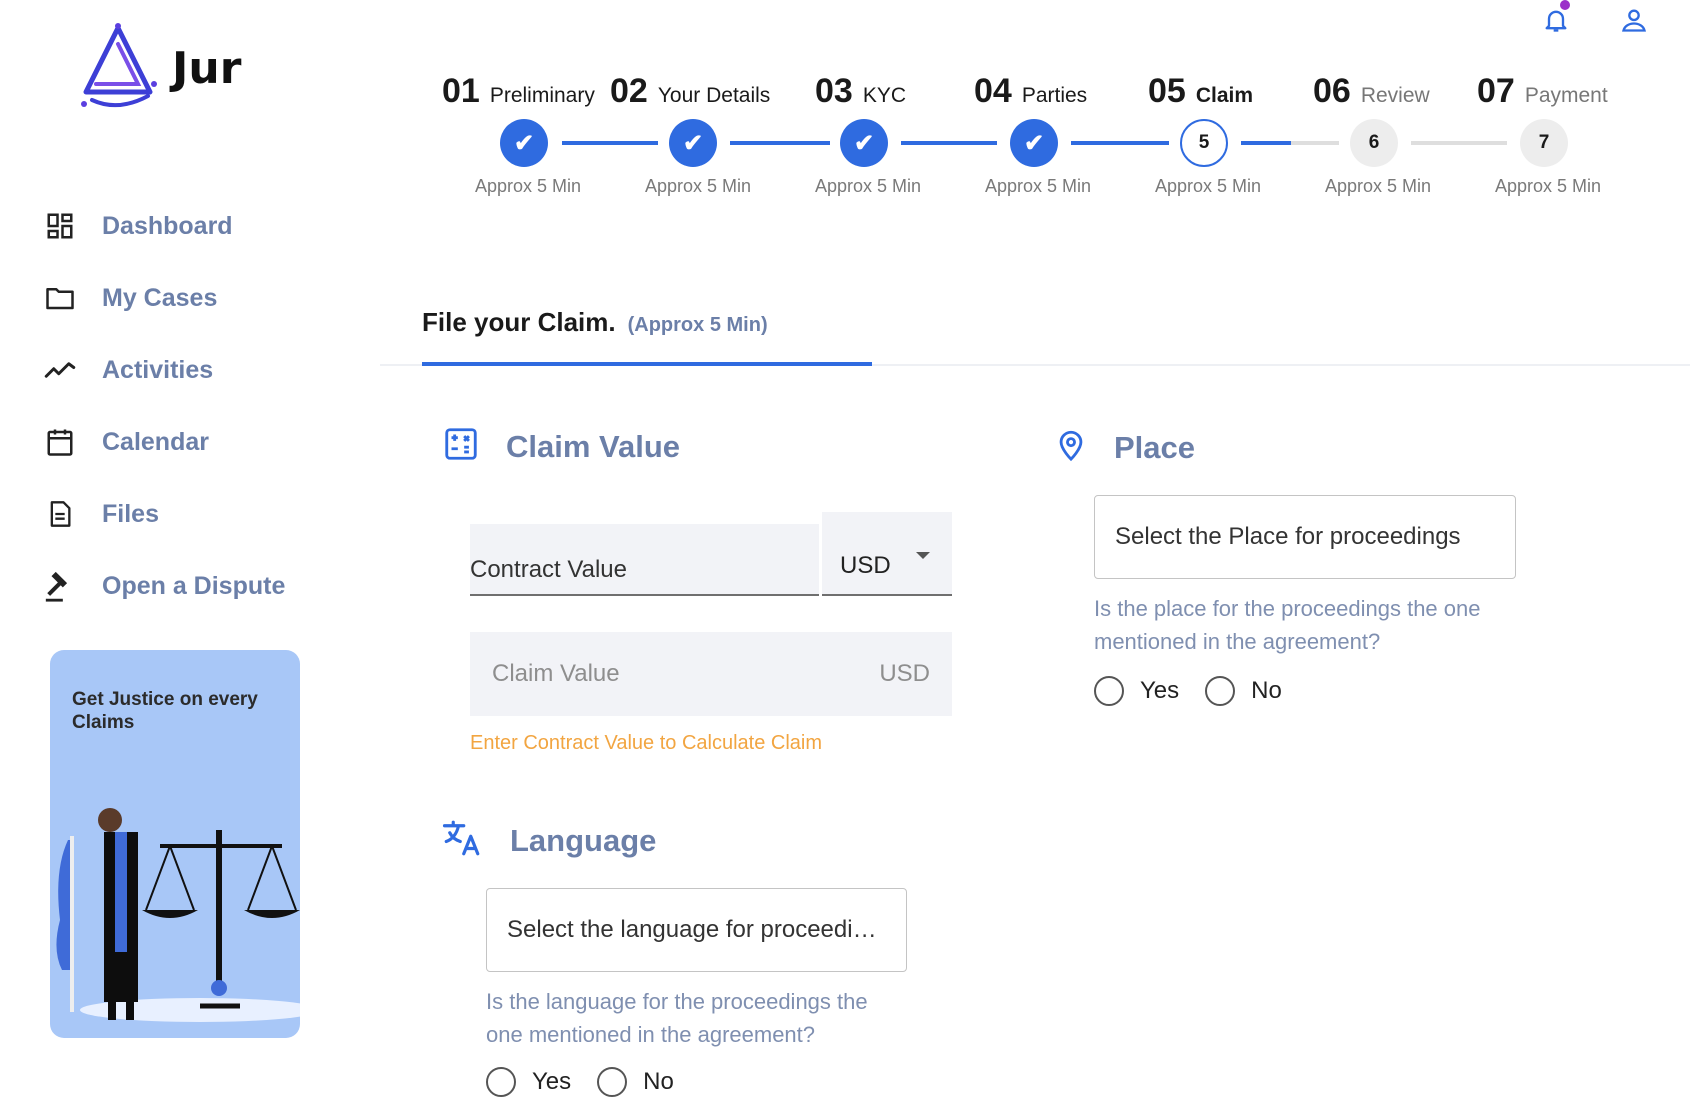 Image resolution: width=1690 pixels, height=1110 pixels. What do you see at coordinates (904, 673) in the screenshot?
I see `claim-value-unit: USD` at bounding box center [904, 673].